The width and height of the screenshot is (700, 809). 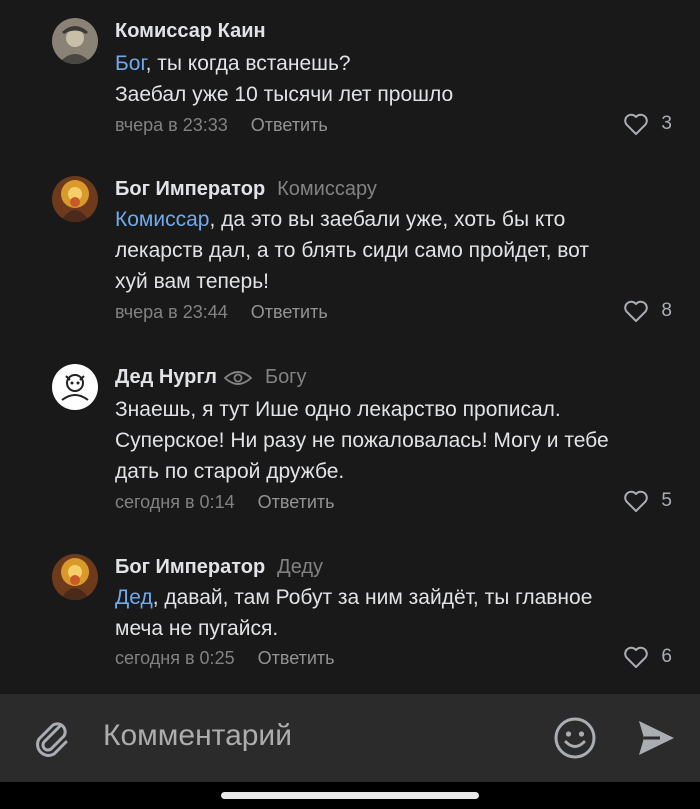 What do you see at coordinates (666, 500) in the screenshot?
I see `like-count: 5` at bounding box center [666, 500].